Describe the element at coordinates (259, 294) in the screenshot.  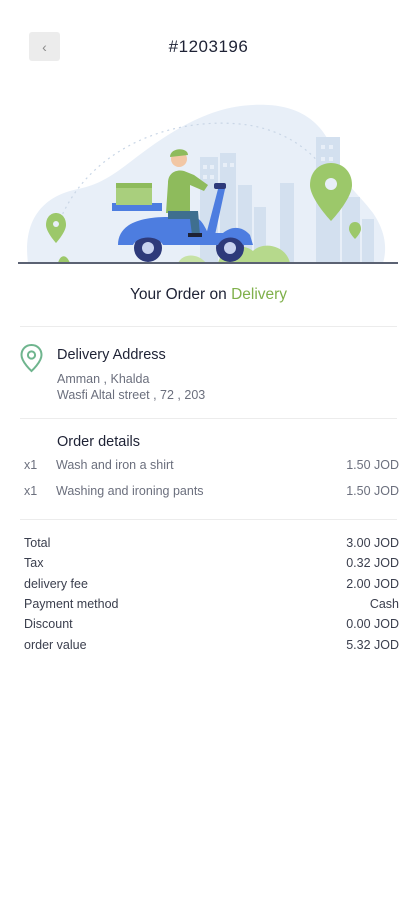
I see `order-status-state: Delivery` at that location.